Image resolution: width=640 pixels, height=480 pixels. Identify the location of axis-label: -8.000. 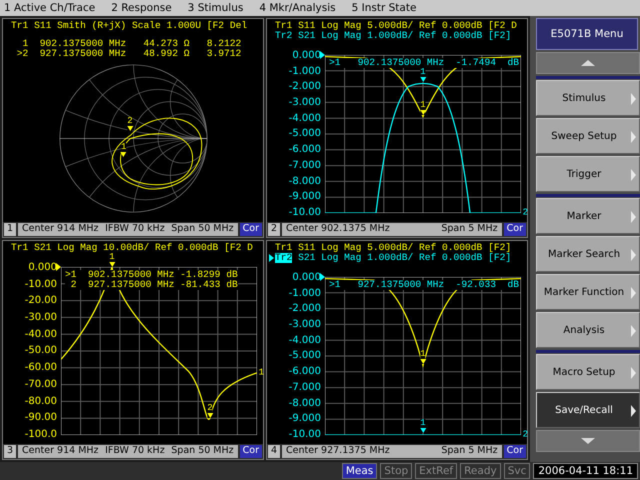
(304, 181).